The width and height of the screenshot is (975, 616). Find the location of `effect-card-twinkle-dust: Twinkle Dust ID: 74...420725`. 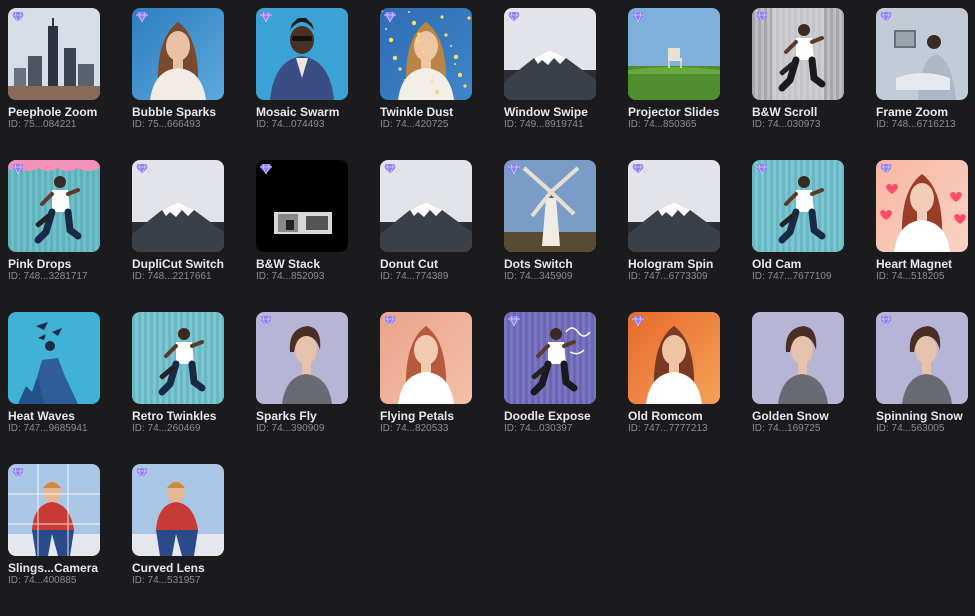

effect-card-twinkle-dust: Twinkle Dust ID: 74...420725 is located at coordinates (426, 84).